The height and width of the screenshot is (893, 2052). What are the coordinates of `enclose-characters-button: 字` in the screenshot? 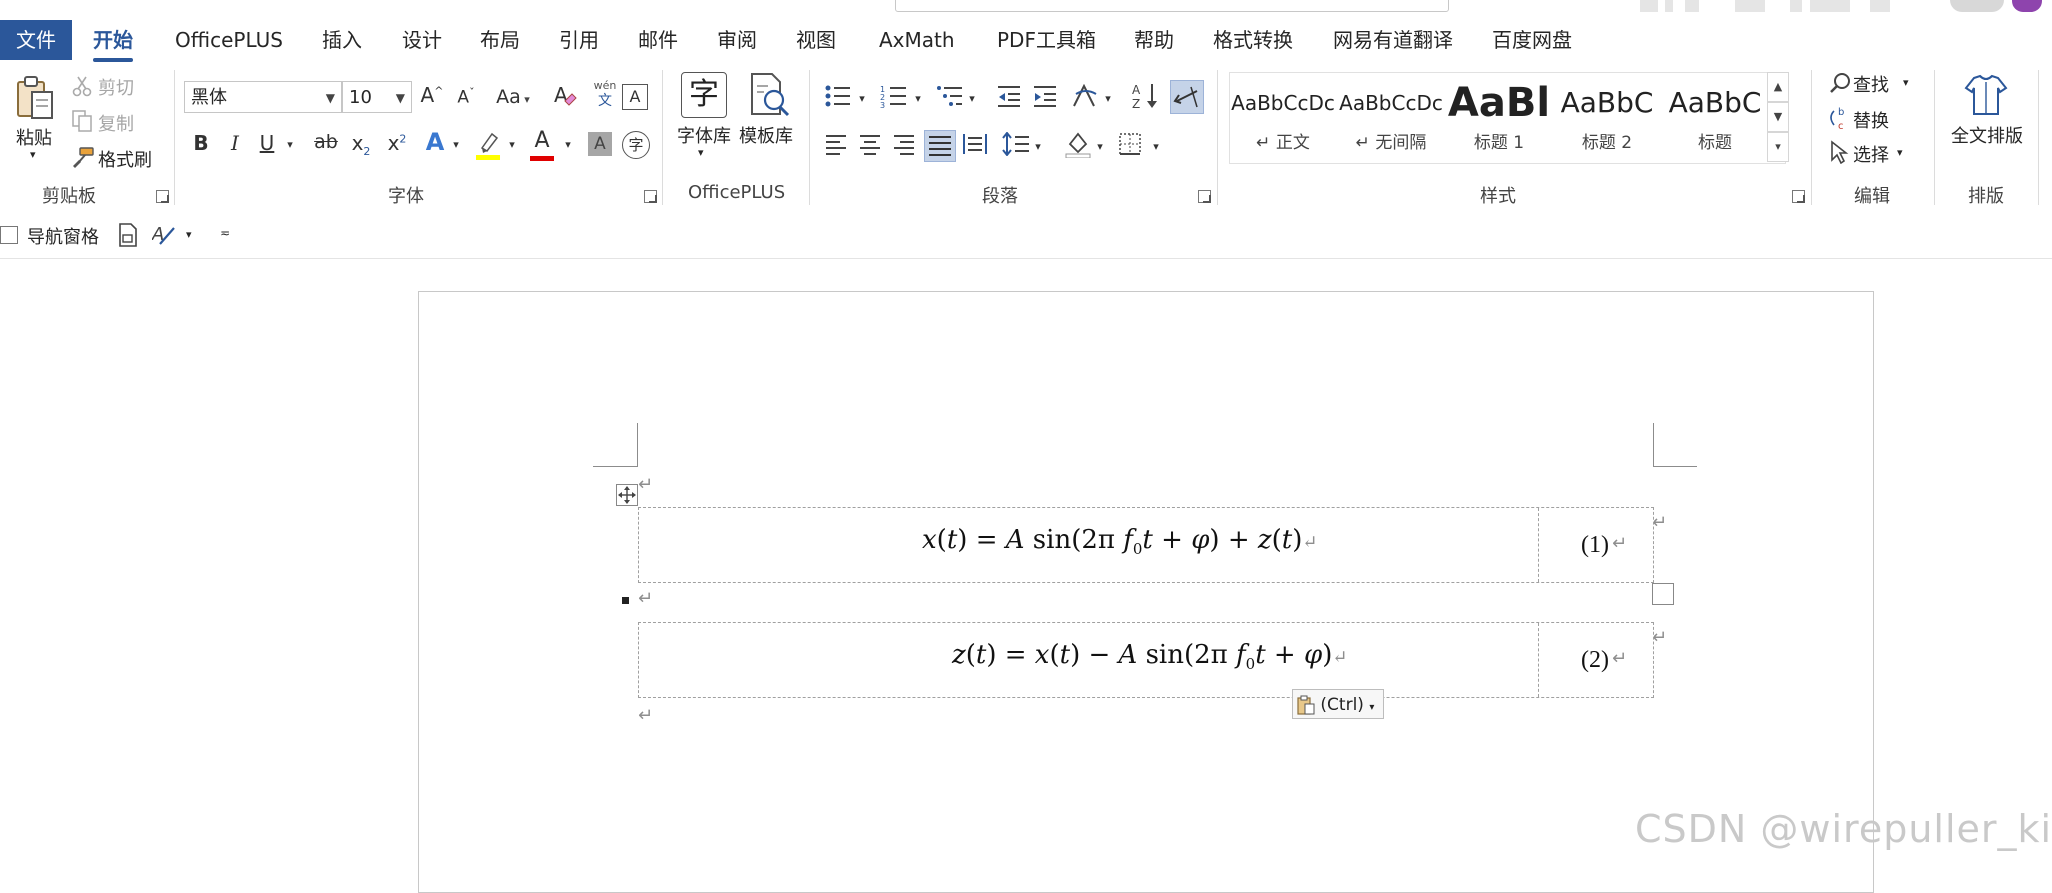 It's located at (636, 145).